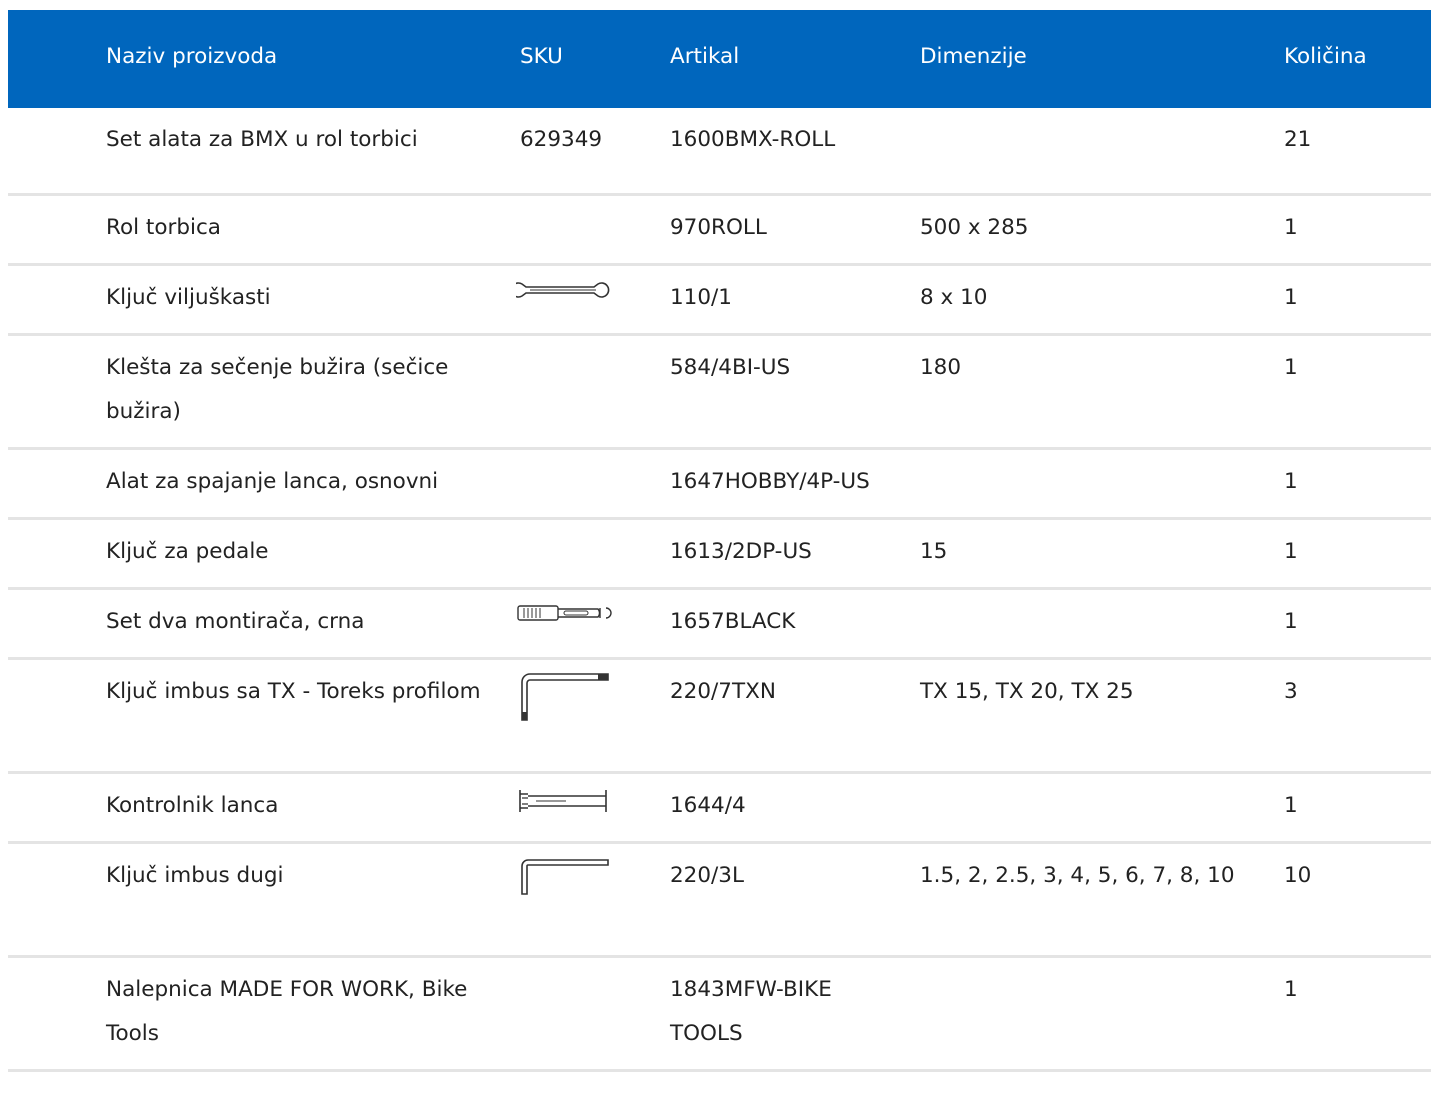 This screenshot has width=1431, height=1108. Describe the element at coordinates (723, 691) in the screenshot. I see `row-article: 220/7TXN` at that location.